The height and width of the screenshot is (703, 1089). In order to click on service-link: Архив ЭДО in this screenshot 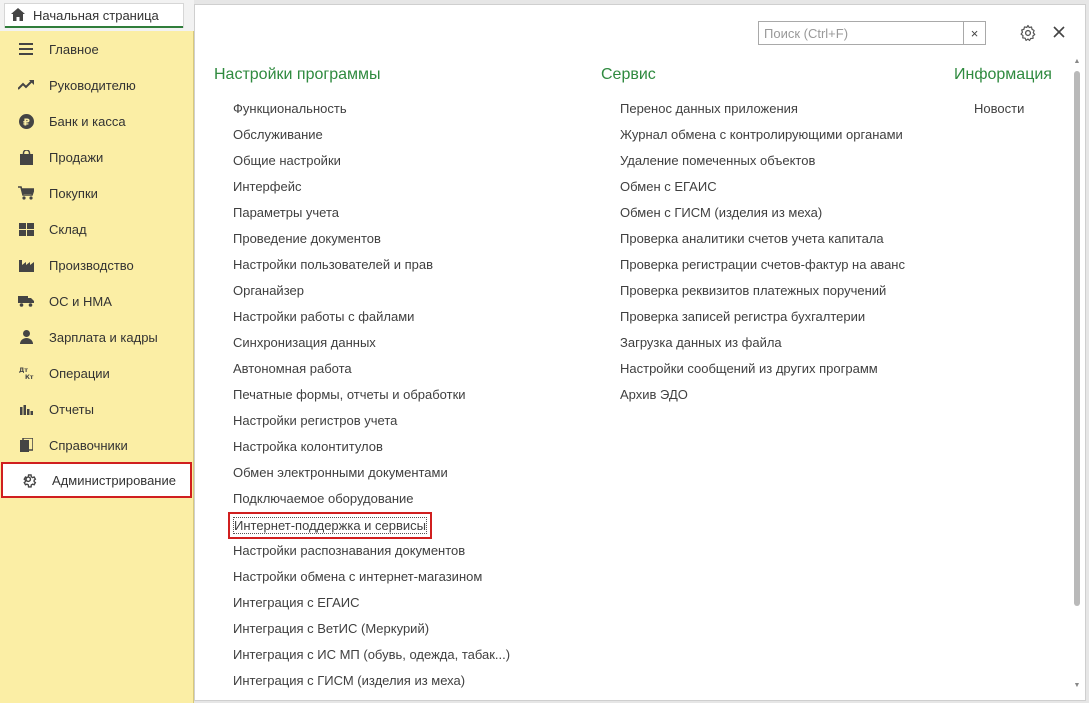, I will do `click(654, 394)`.